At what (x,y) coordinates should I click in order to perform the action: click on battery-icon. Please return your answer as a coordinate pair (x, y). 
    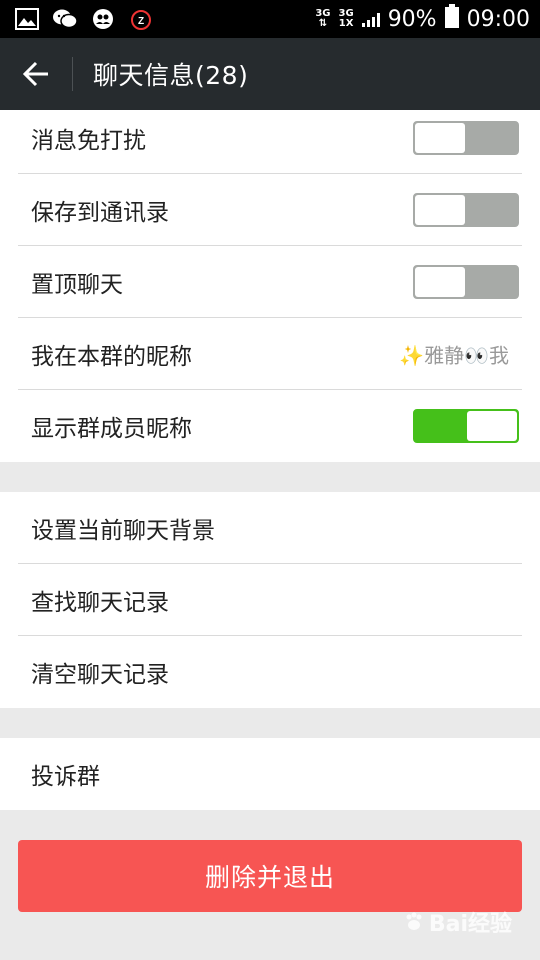
    Looking at the image, I should click on (451, 19).